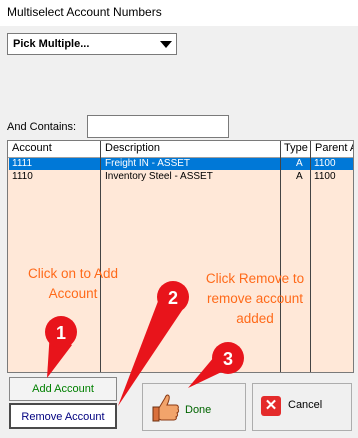 Image resolution: width=358 pixels, height=438 pixels. Describe the element at coordinates (334, 148) in the screenshot. I see `column-header-parent: Parent A` at that location.